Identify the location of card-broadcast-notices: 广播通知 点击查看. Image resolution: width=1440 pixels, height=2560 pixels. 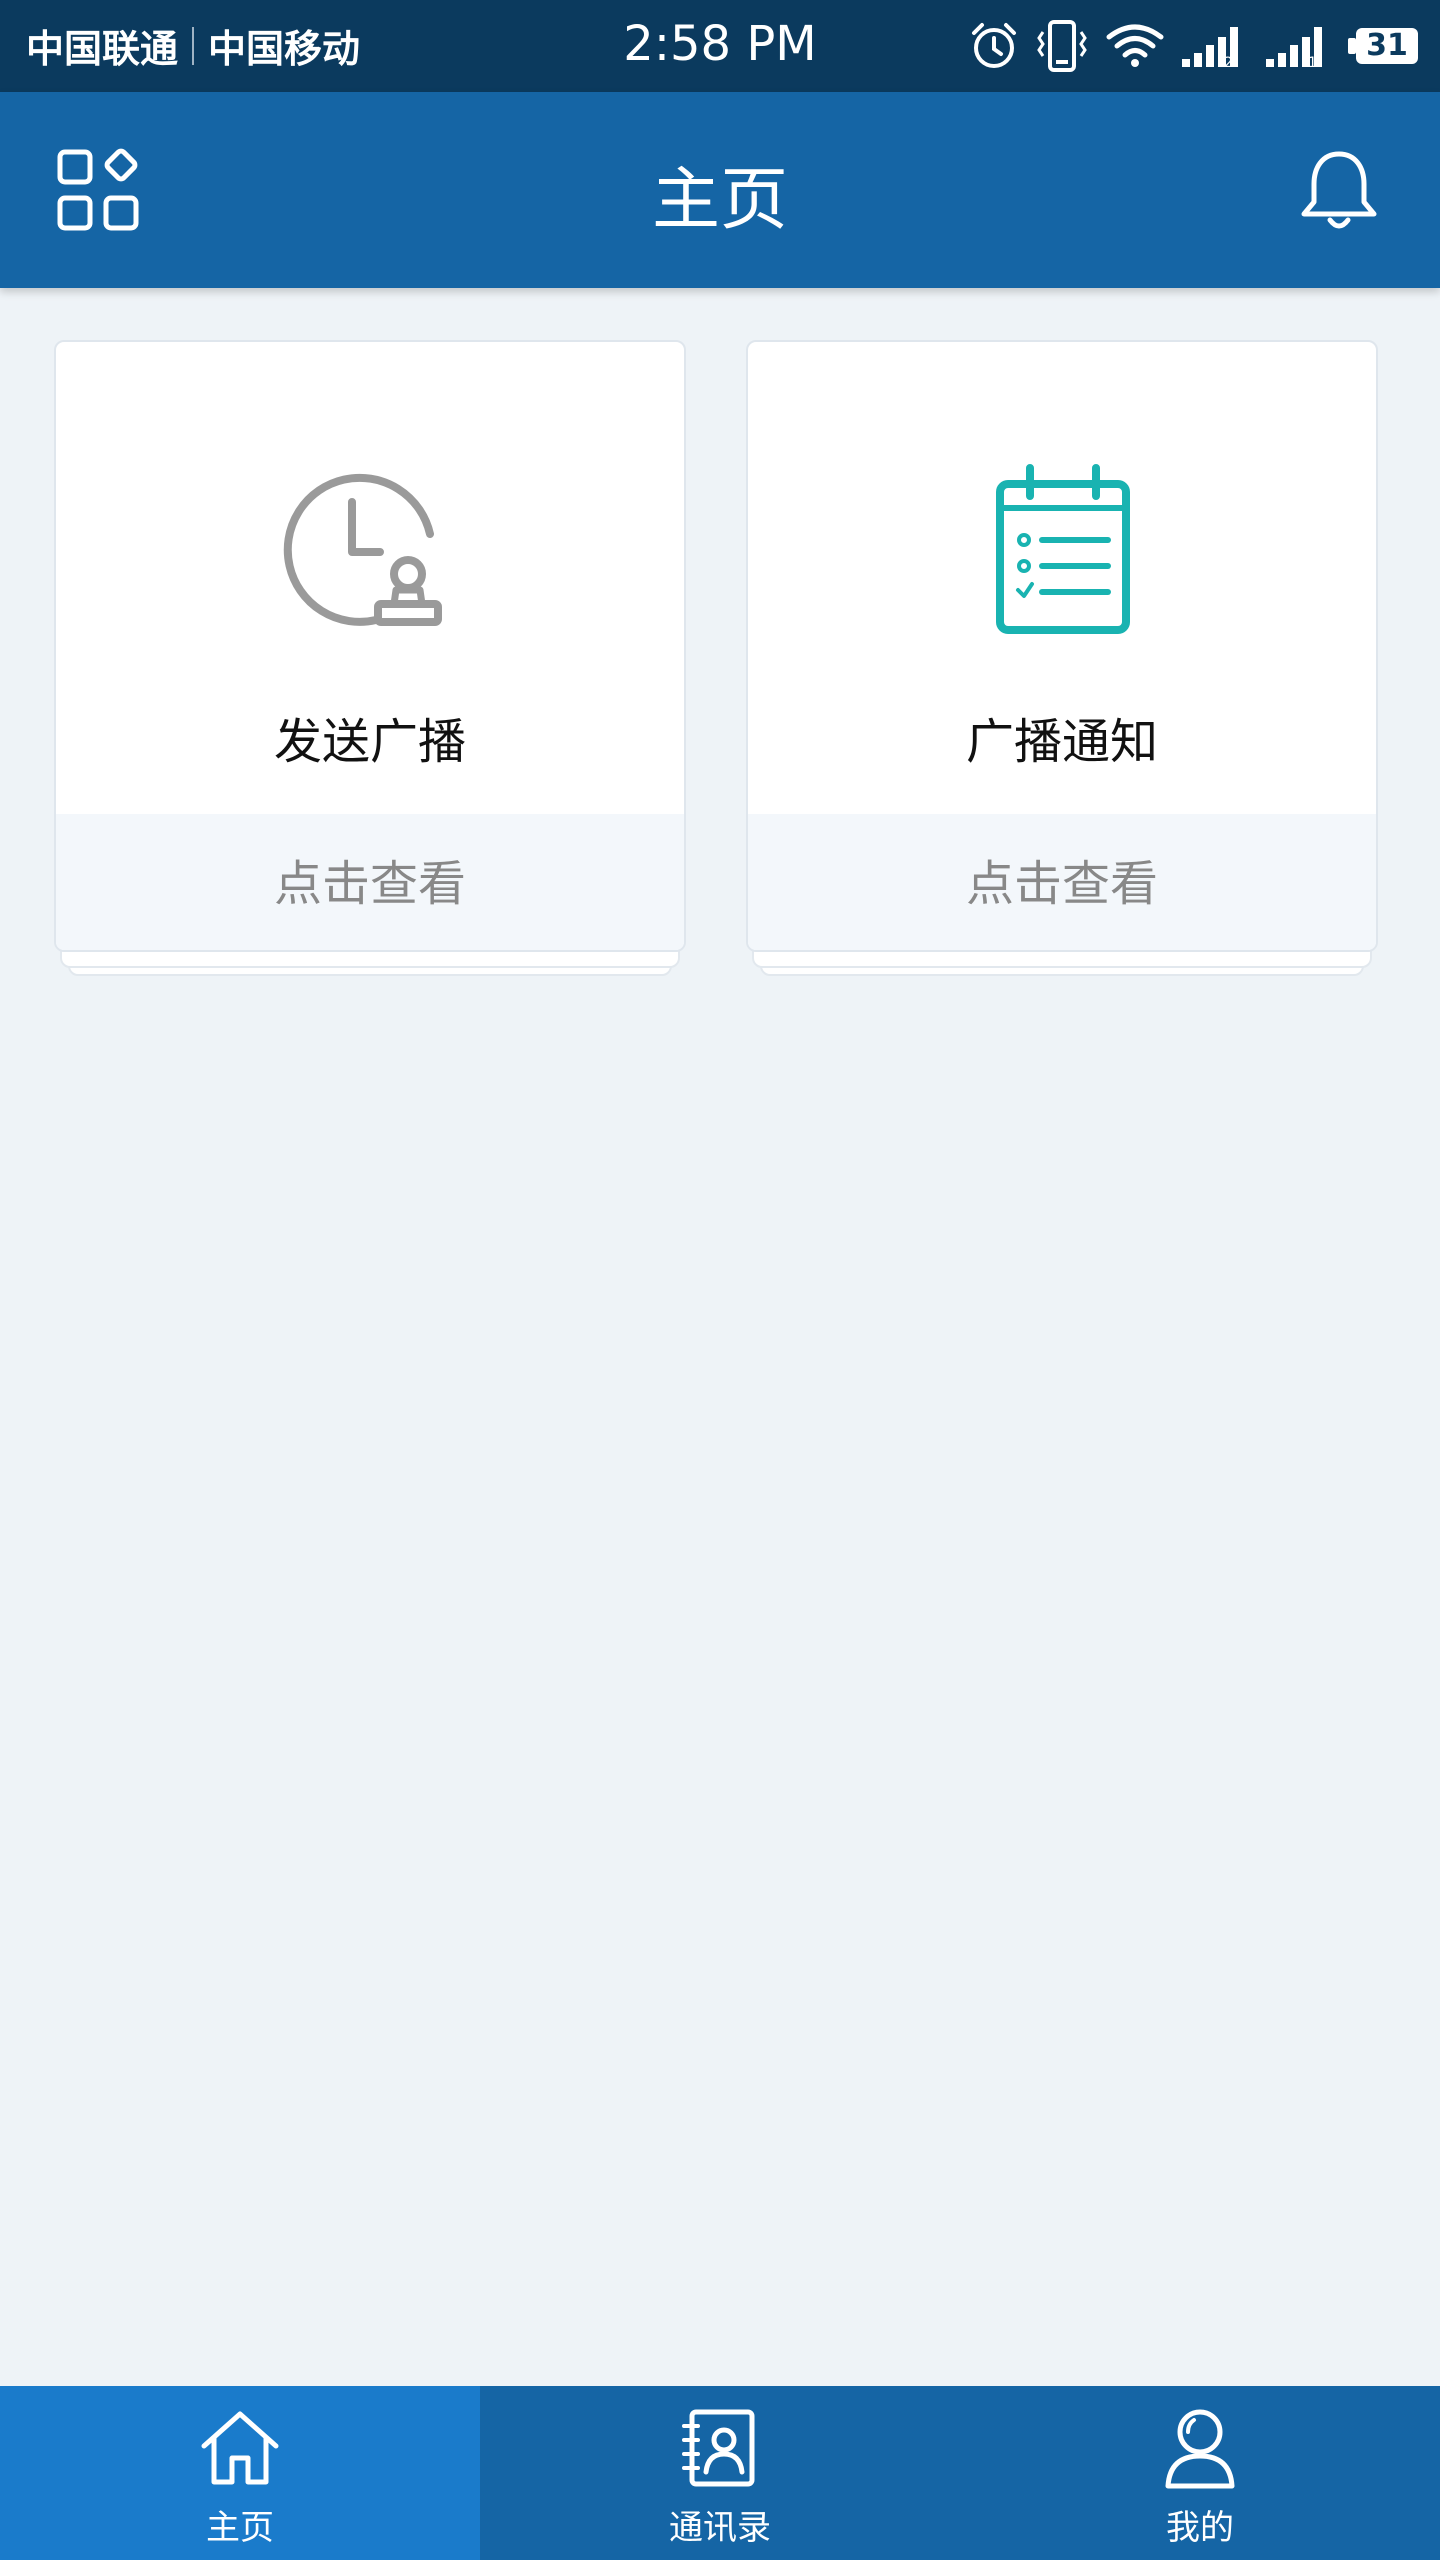
(1062, 658).